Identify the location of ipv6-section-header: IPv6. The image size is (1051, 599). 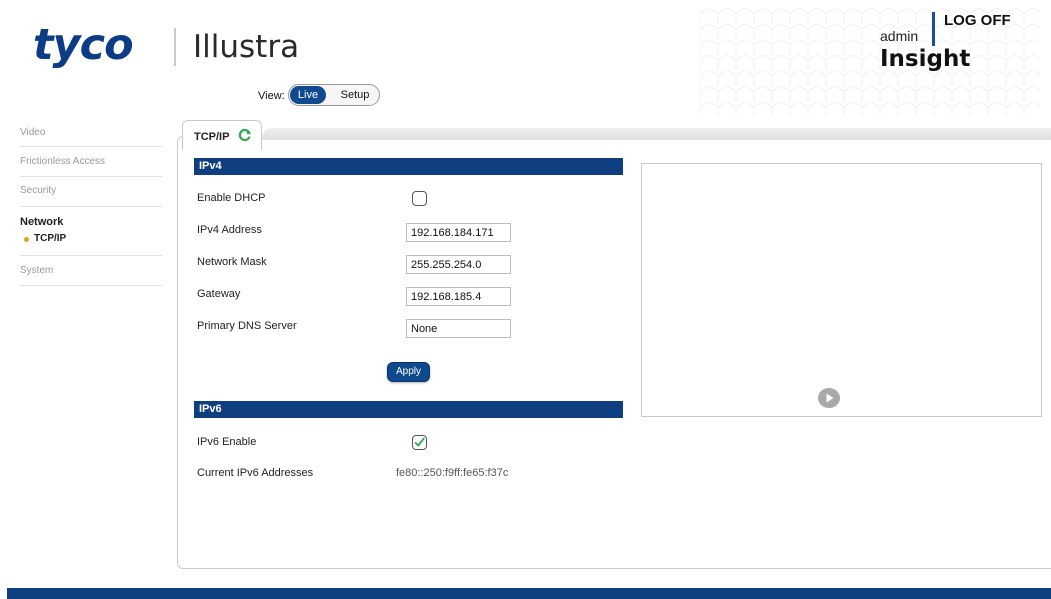
(408, 409).